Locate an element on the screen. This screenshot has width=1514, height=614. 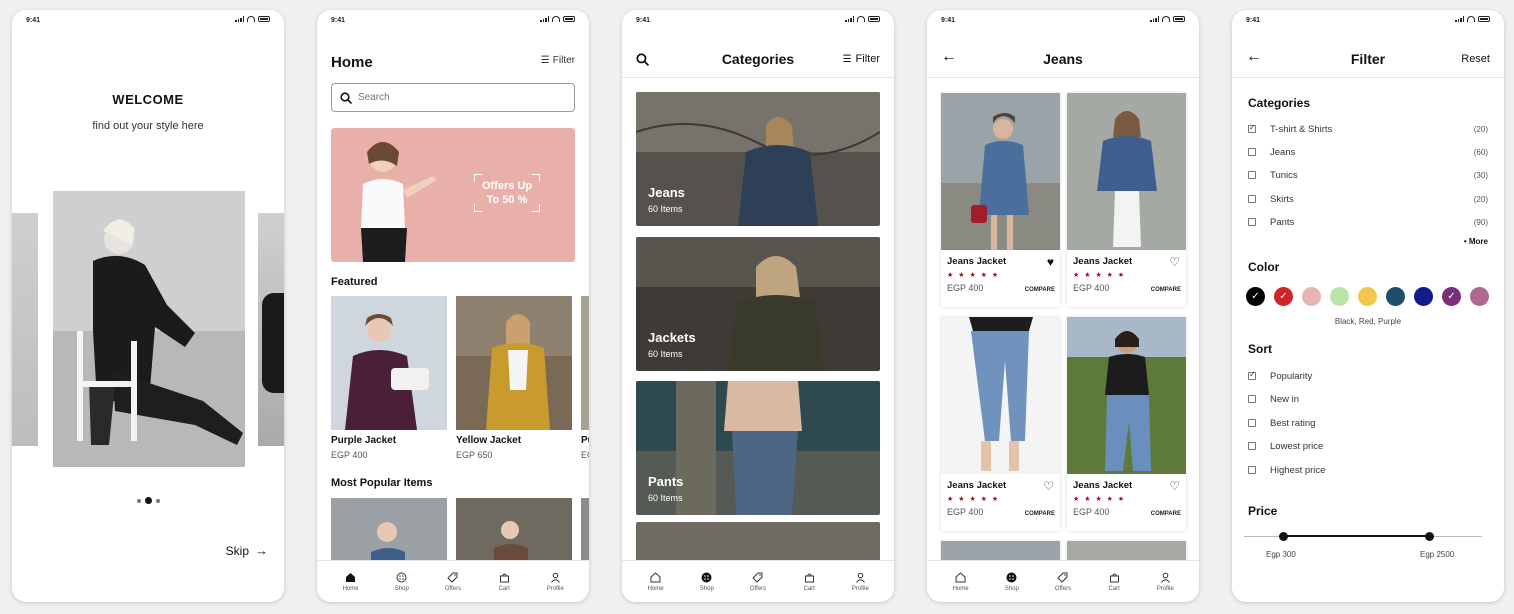
color-swatch-red: ✓ is located at coordinates (1283, 296).